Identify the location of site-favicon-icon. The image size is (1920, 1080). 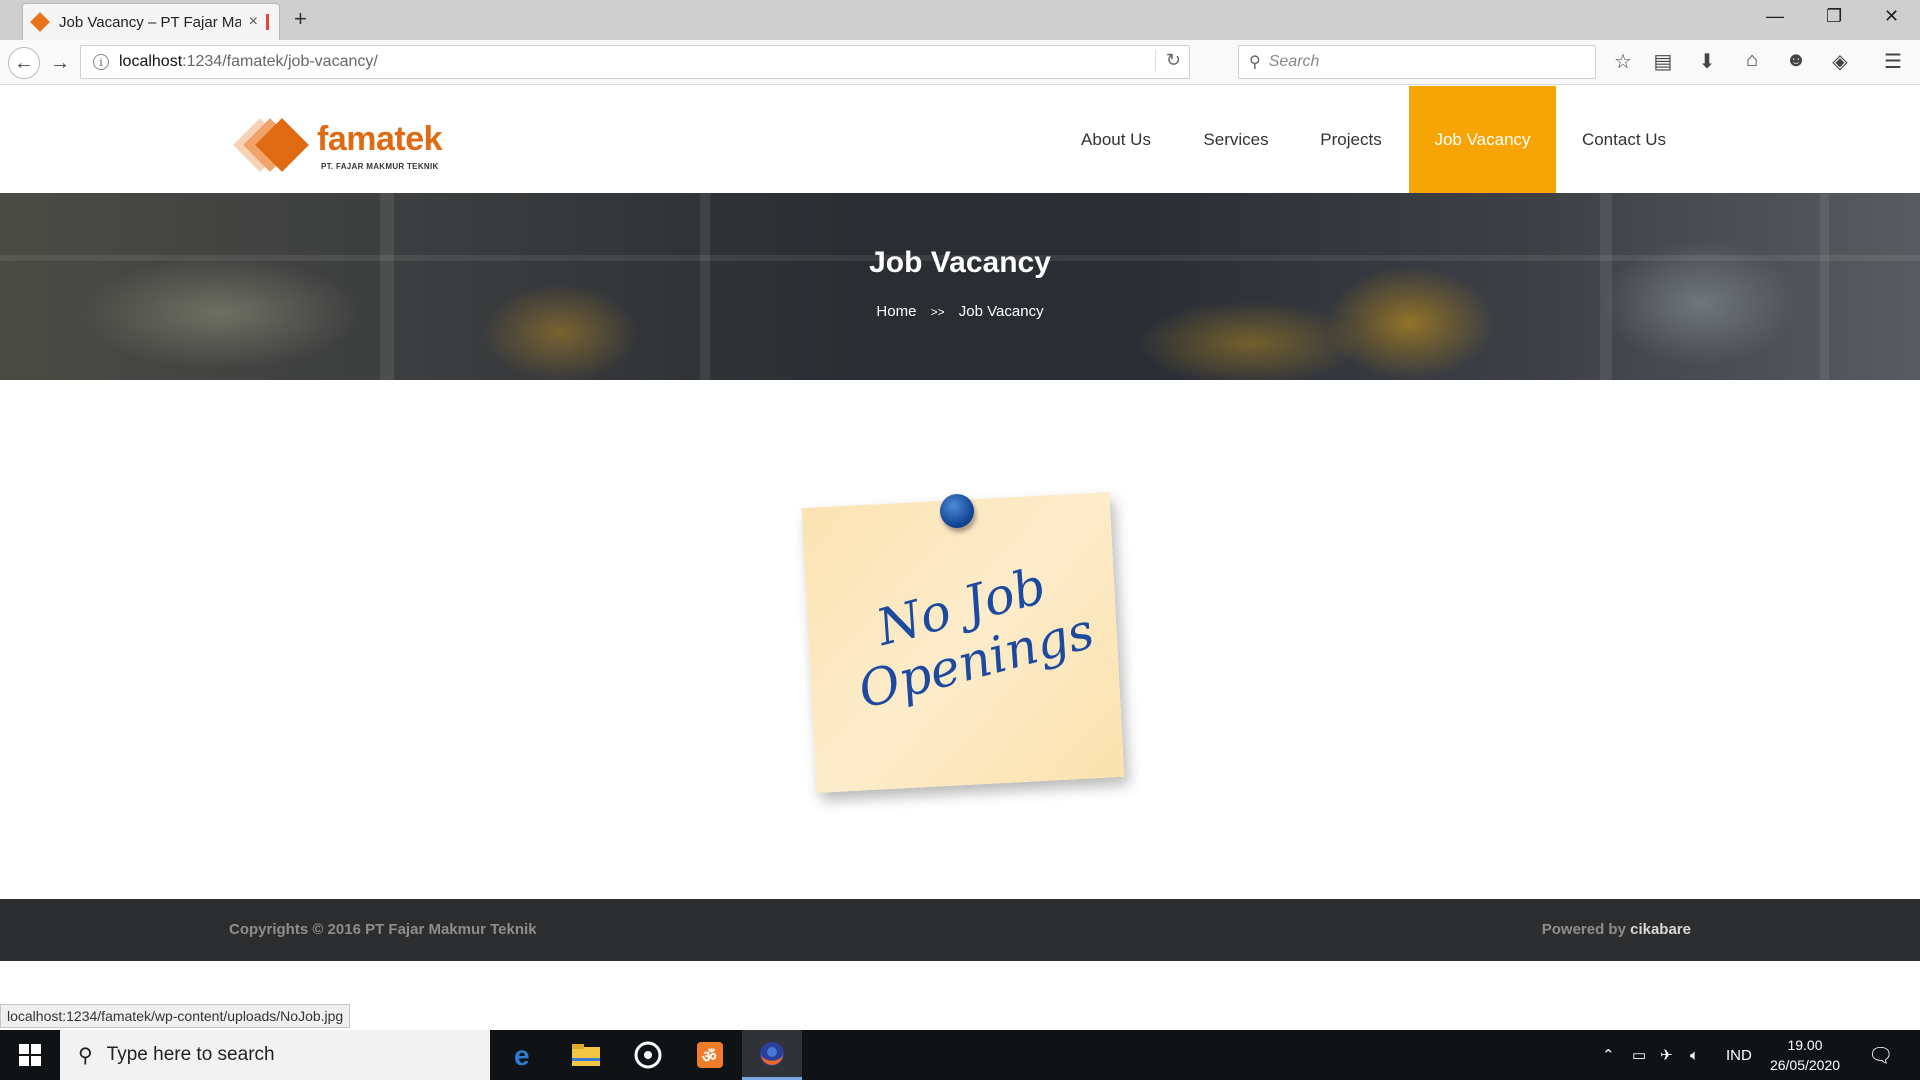
(40, 22).